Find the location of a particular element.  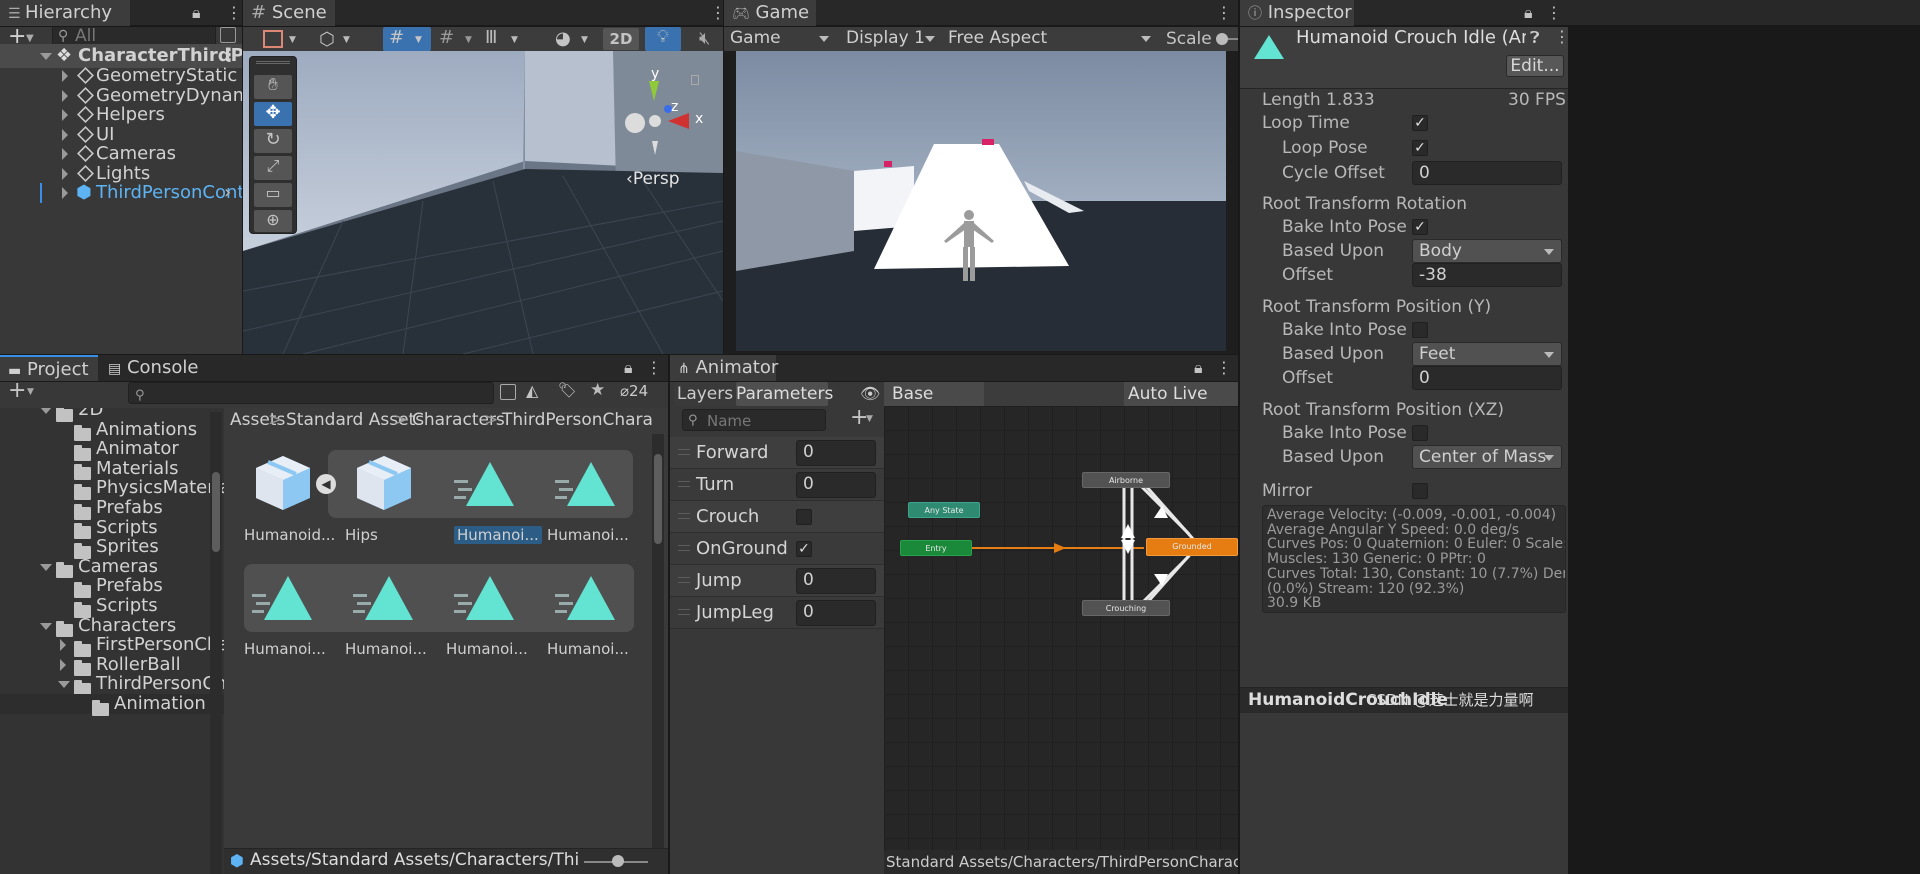

state-node-grounded: Grounded is located at coordinates (1192, 547).